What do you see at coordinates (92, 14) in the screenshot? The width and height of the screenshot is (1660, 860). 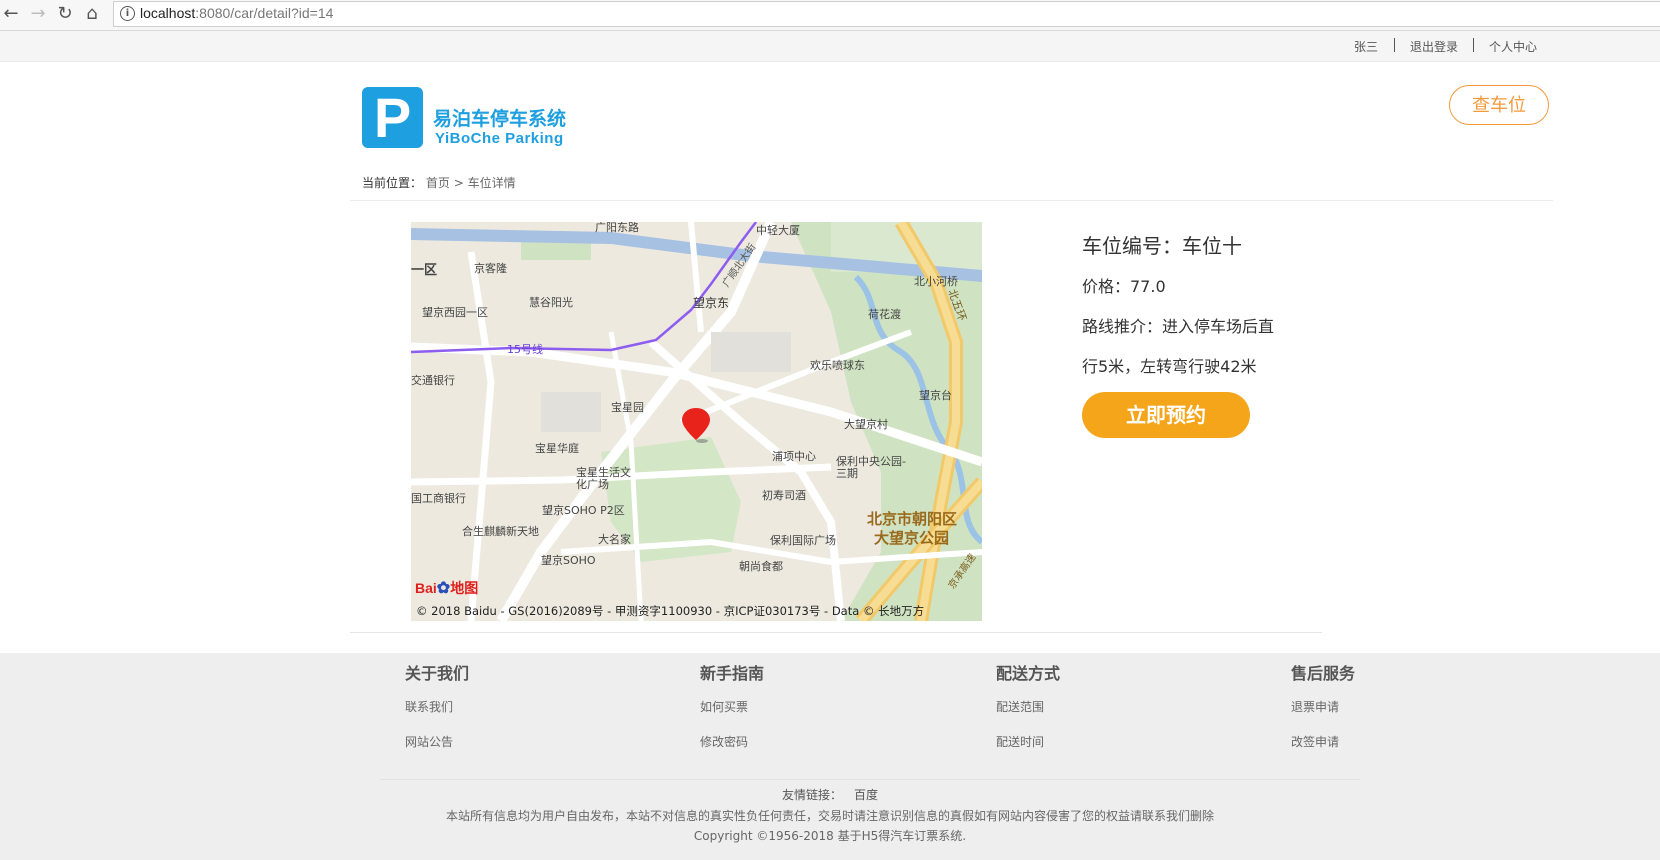 I see `home-icon: ⌂` at bounding box center [92, 14].